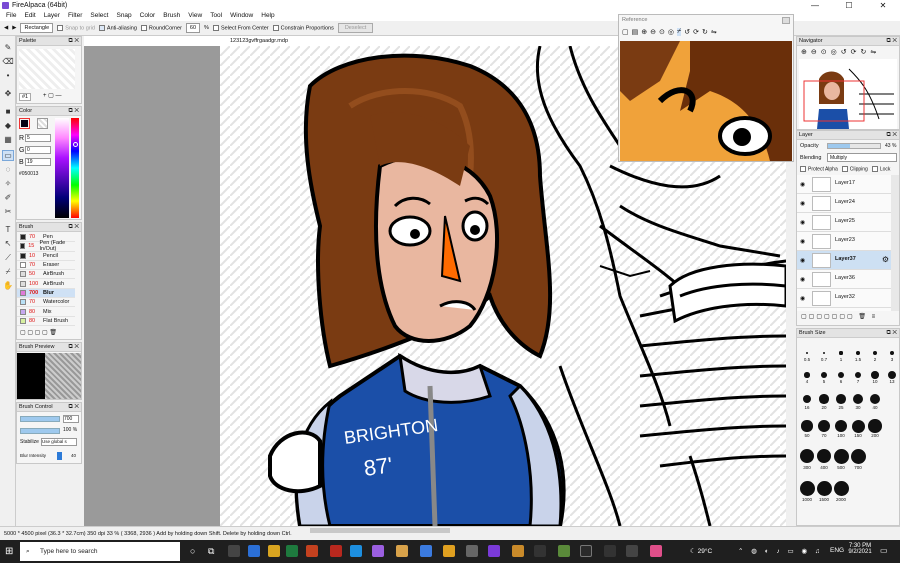  I want to click on lasso-tool-icon: ◌, so click(8, 169).